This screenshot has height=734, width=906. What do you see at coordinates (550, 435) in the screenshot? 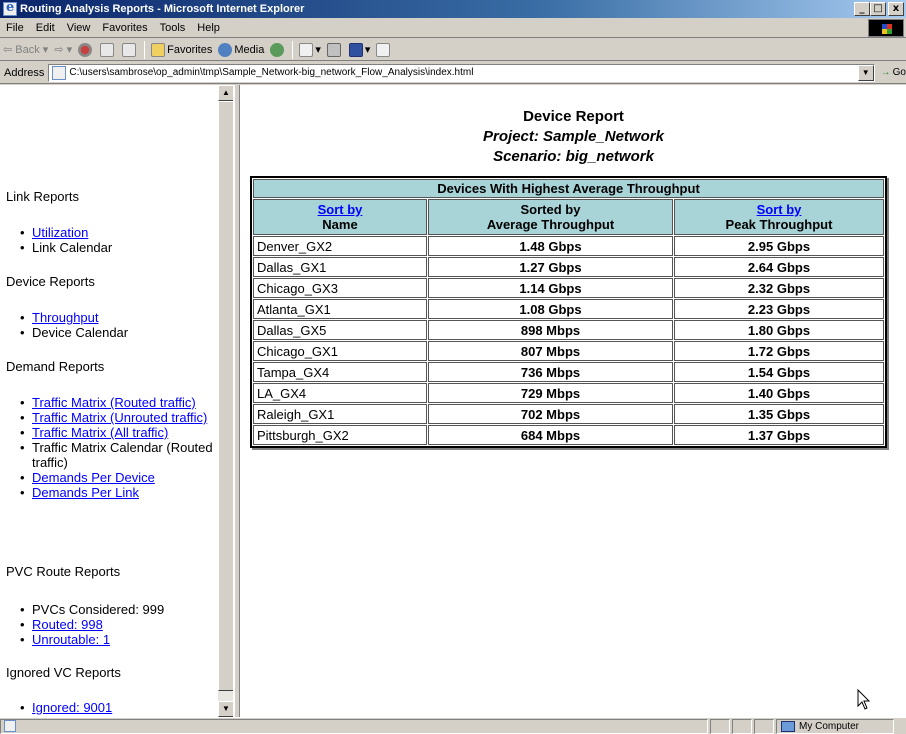
I see `avg-throughput: 684 Mbps` at bounding box center [550, 435].